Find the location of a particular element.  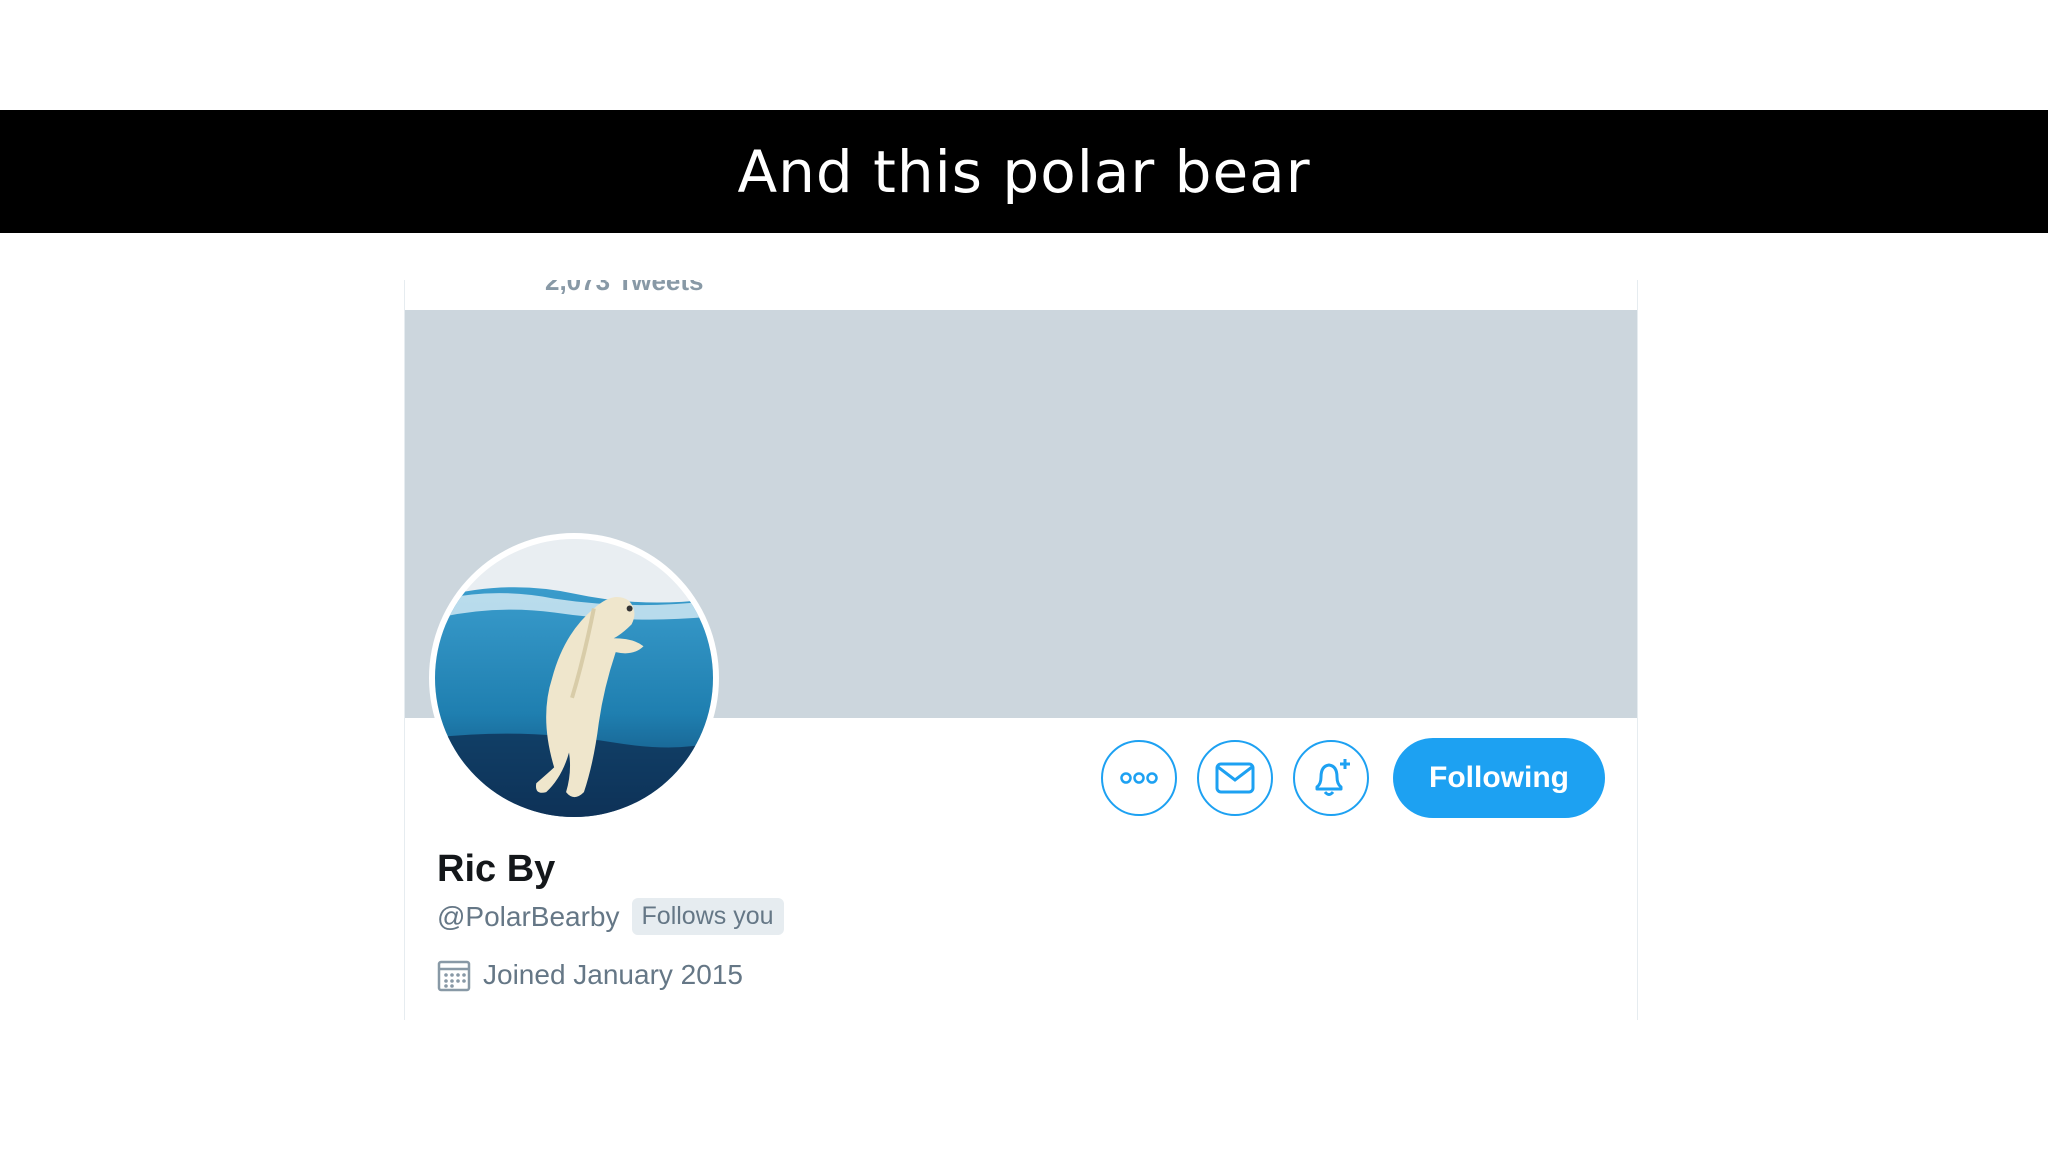

more-dots-icon is located at coordinates (1139, 778).